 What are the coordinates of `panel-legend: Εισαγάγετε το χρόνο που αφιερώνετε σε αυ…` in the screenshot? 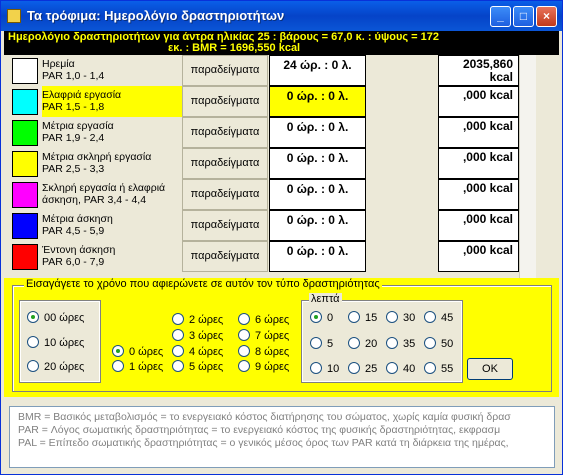 It's located at (203, 284).